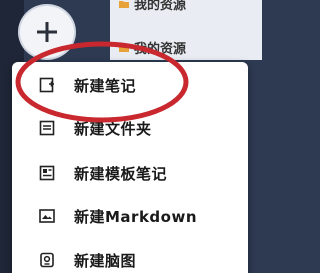 This screenshot has height=273, width=320. I want to click on template-note-icon, so click(47, 173).